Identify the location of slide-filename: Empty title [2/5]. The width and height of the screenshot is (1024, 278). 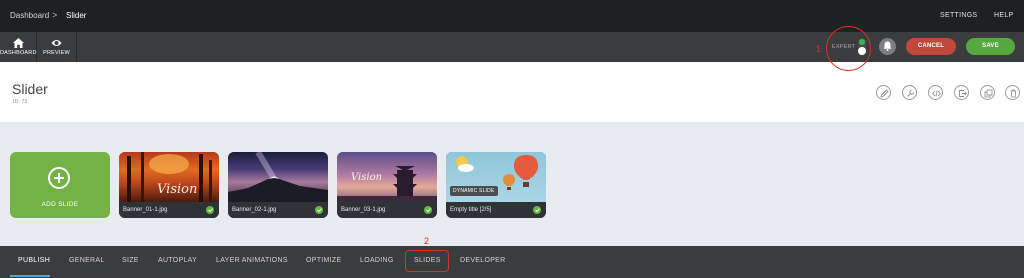
(471, 210).